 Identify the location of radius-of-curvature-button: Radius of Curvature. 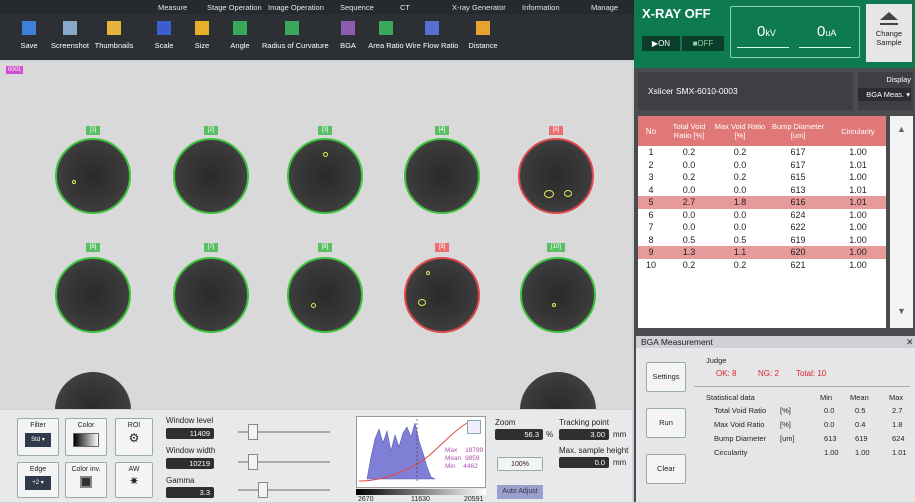
(295, 33).